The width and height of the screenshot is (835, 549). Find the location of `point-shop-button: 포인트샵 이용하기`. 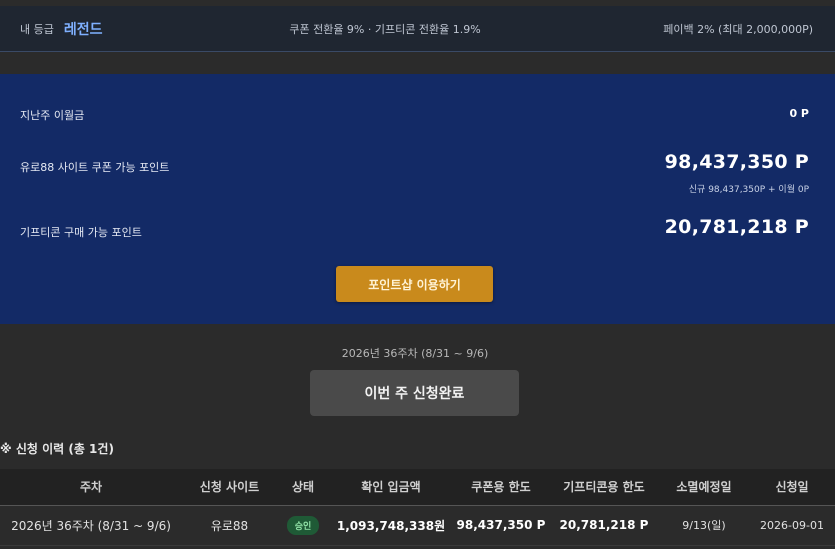

point-shop-button: 포인트샵 이용하기 is located at coordinates (414, 284).